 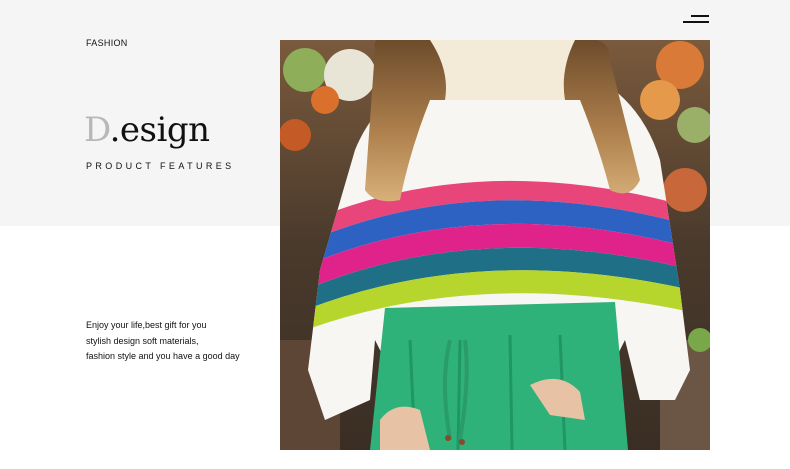 What do you see at coordinates (159, 130) in the screenshot?
I see `headline-rest: .esign` at bounding box center [159, 130].